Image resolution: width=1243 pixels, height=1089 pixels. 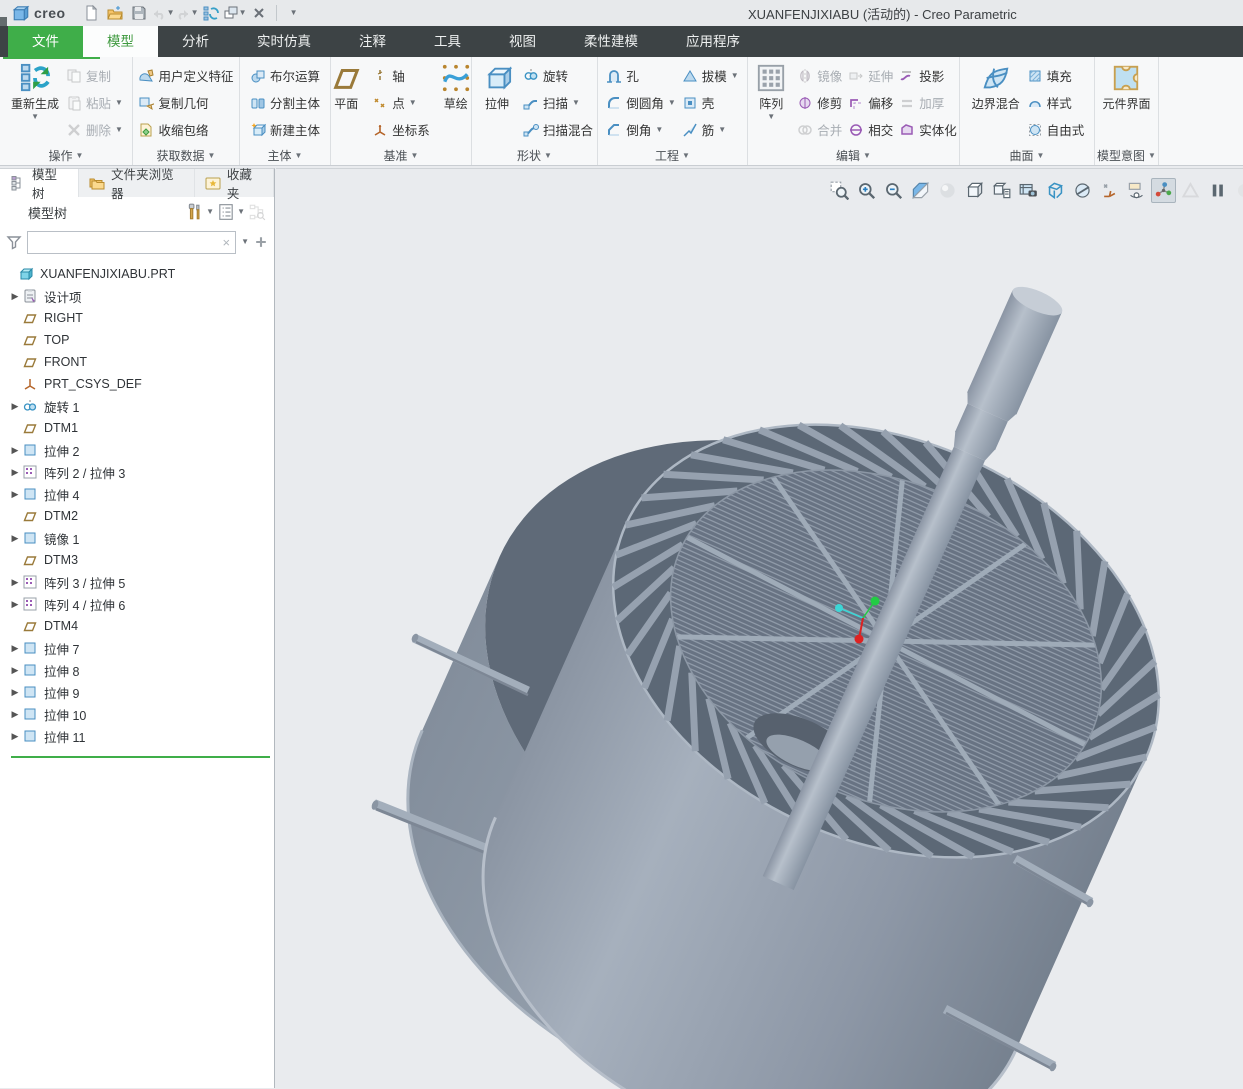 I want to click on display-style-button, so click(x=974, y=190).